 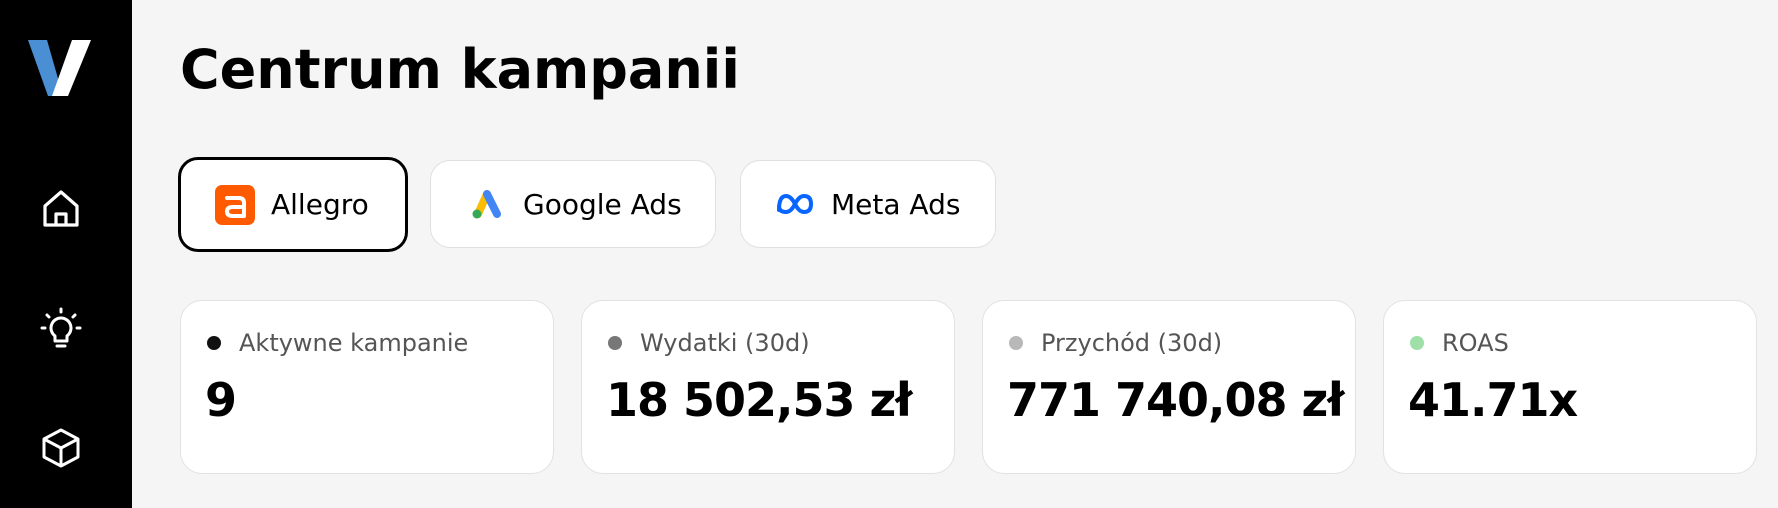 I want to click on stat-value: 41.71x, so click(x=1493, y=400).